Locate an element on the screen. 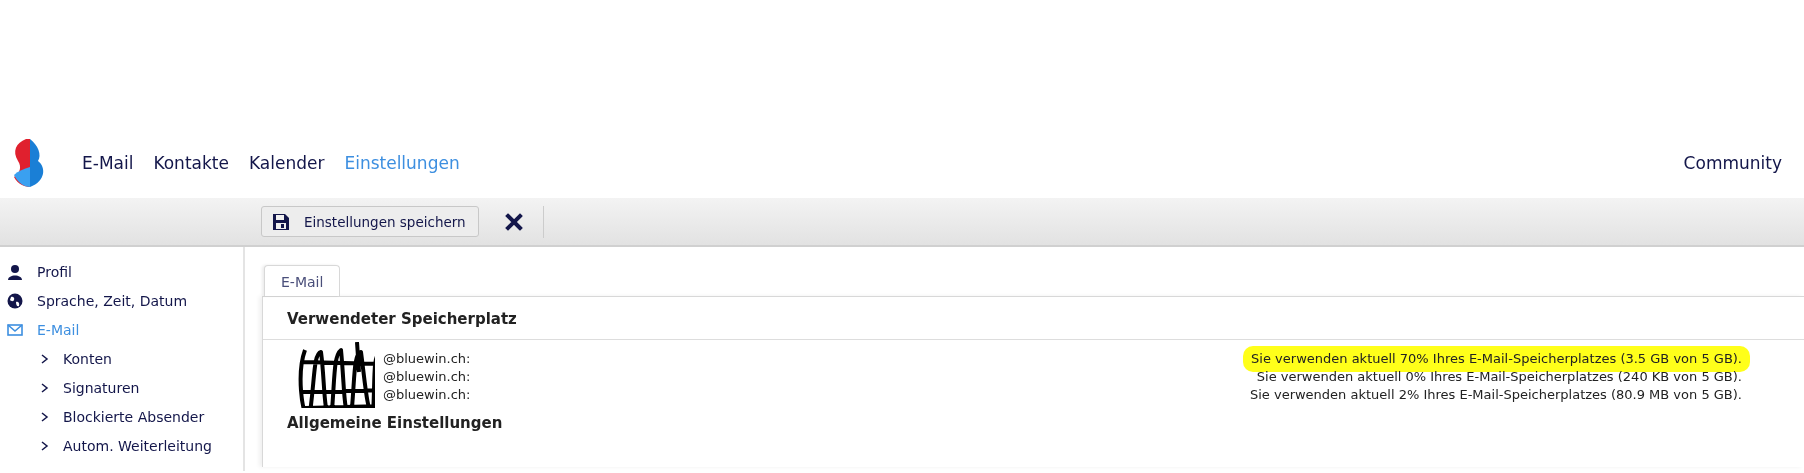 The image size is (1804, 473). sidebar-item: Signaturen is located at coordinates (101, 387).